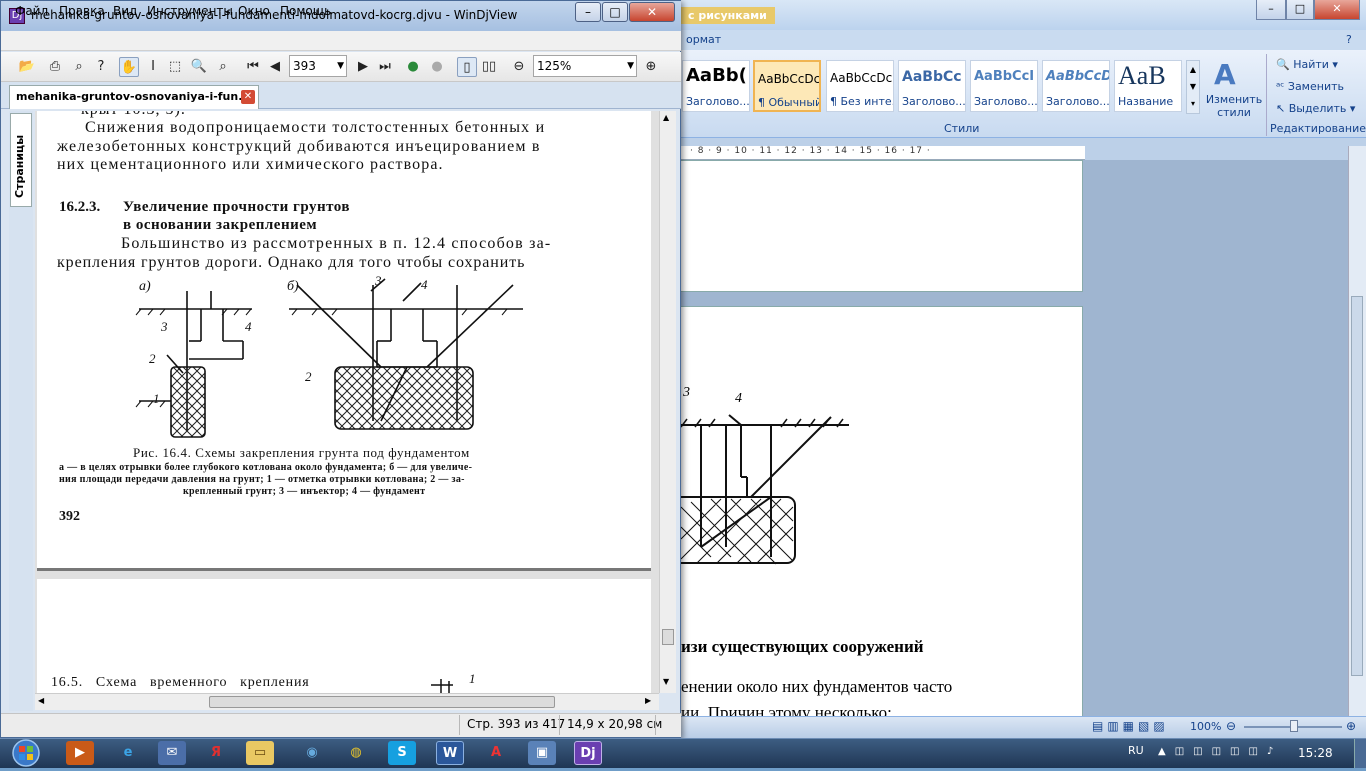 Image resolution: width=1366 pixels, height=771 pixels. I want to click on style-title: AaB Название, so click(1148, 86).